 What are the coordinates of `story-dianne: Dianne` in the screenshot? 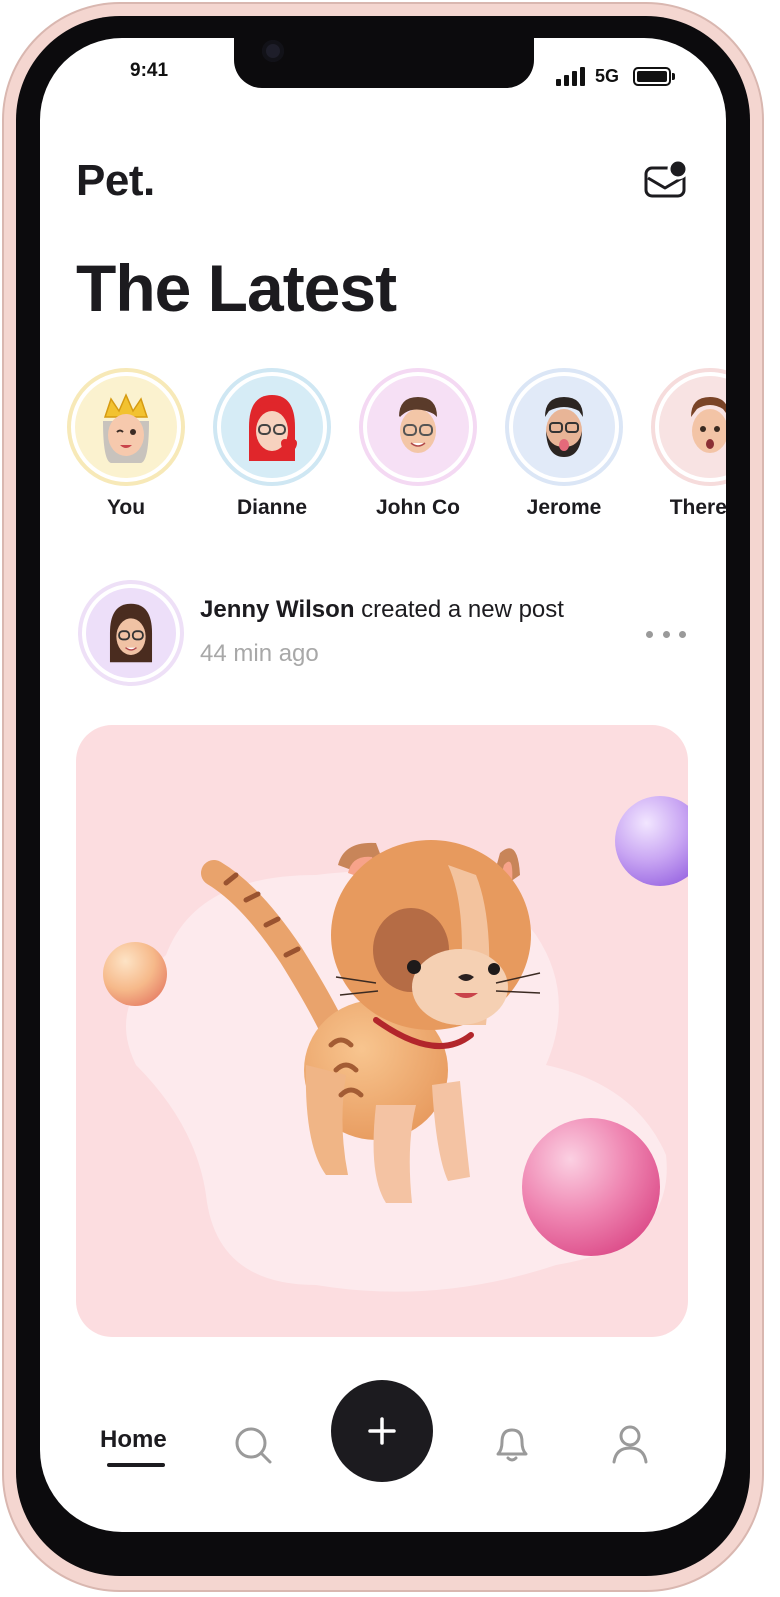 It's located at (272, 444).